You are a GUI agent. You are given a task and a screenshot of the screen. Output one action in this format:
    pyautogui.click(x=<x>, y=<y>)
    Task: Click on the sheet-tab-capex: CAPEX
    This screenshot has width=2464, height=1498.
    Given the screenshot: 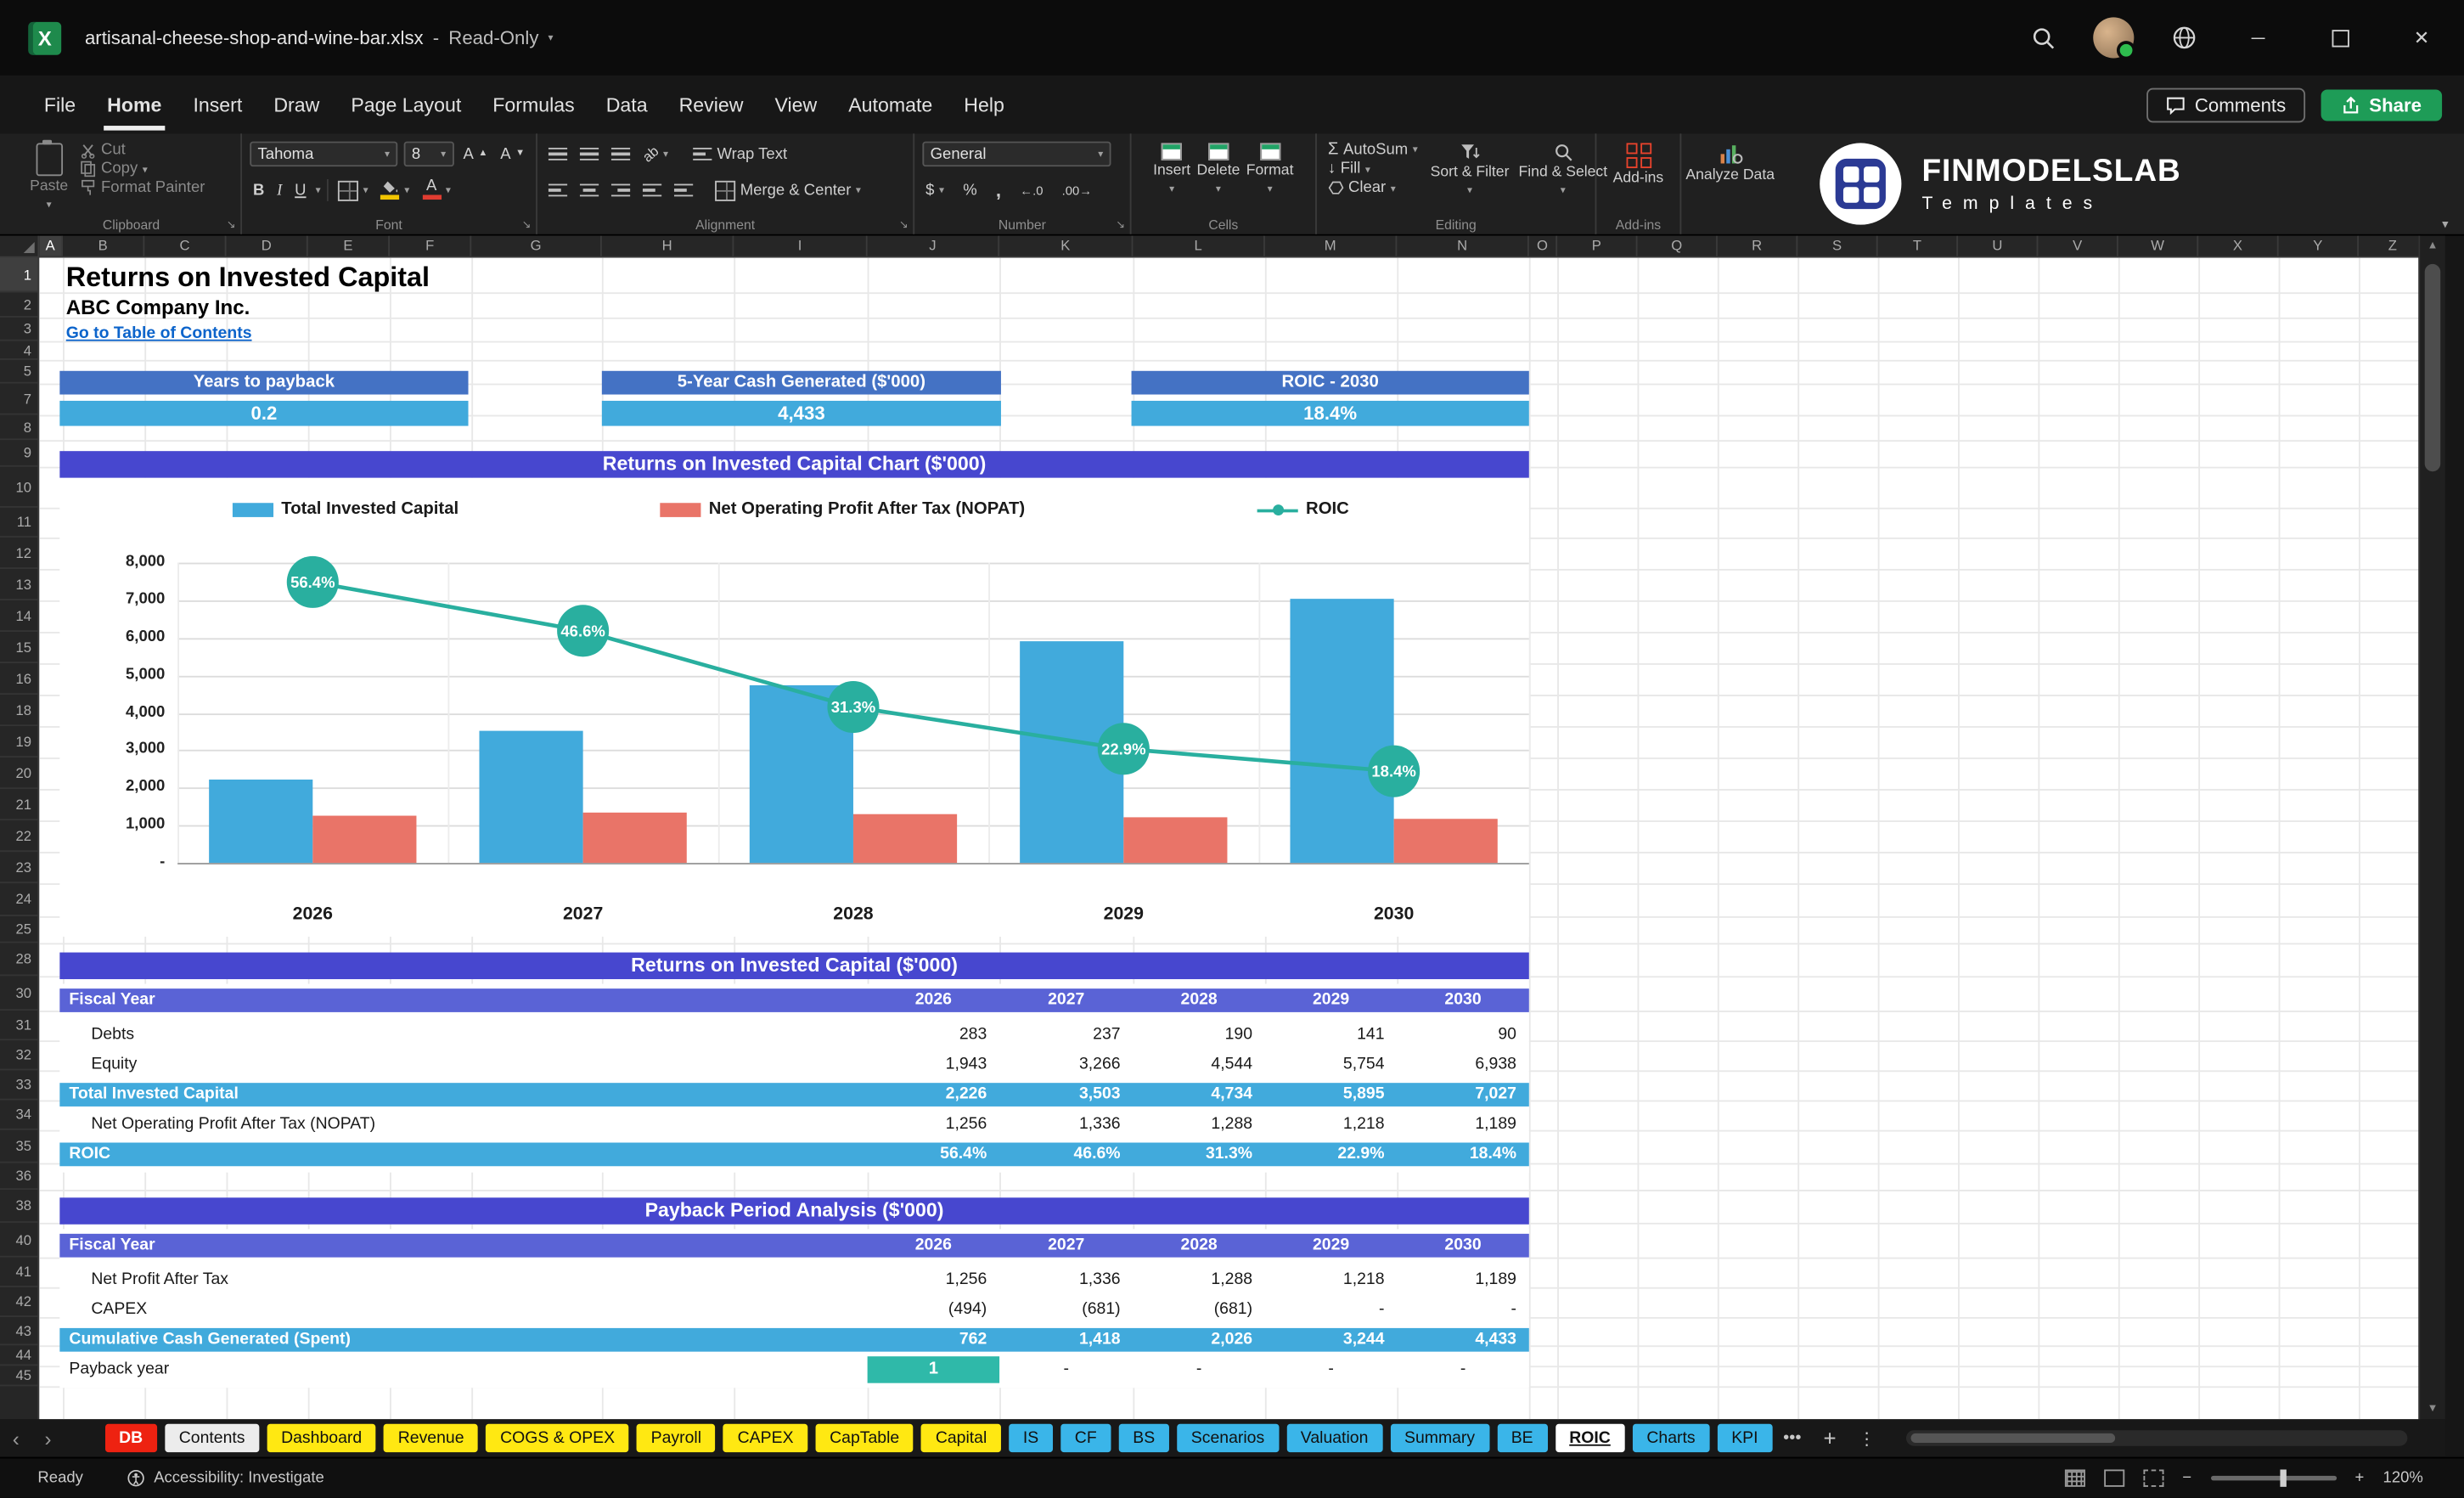 What is the action you would take?
    pyautogui.click(x=765, y=1438)
    